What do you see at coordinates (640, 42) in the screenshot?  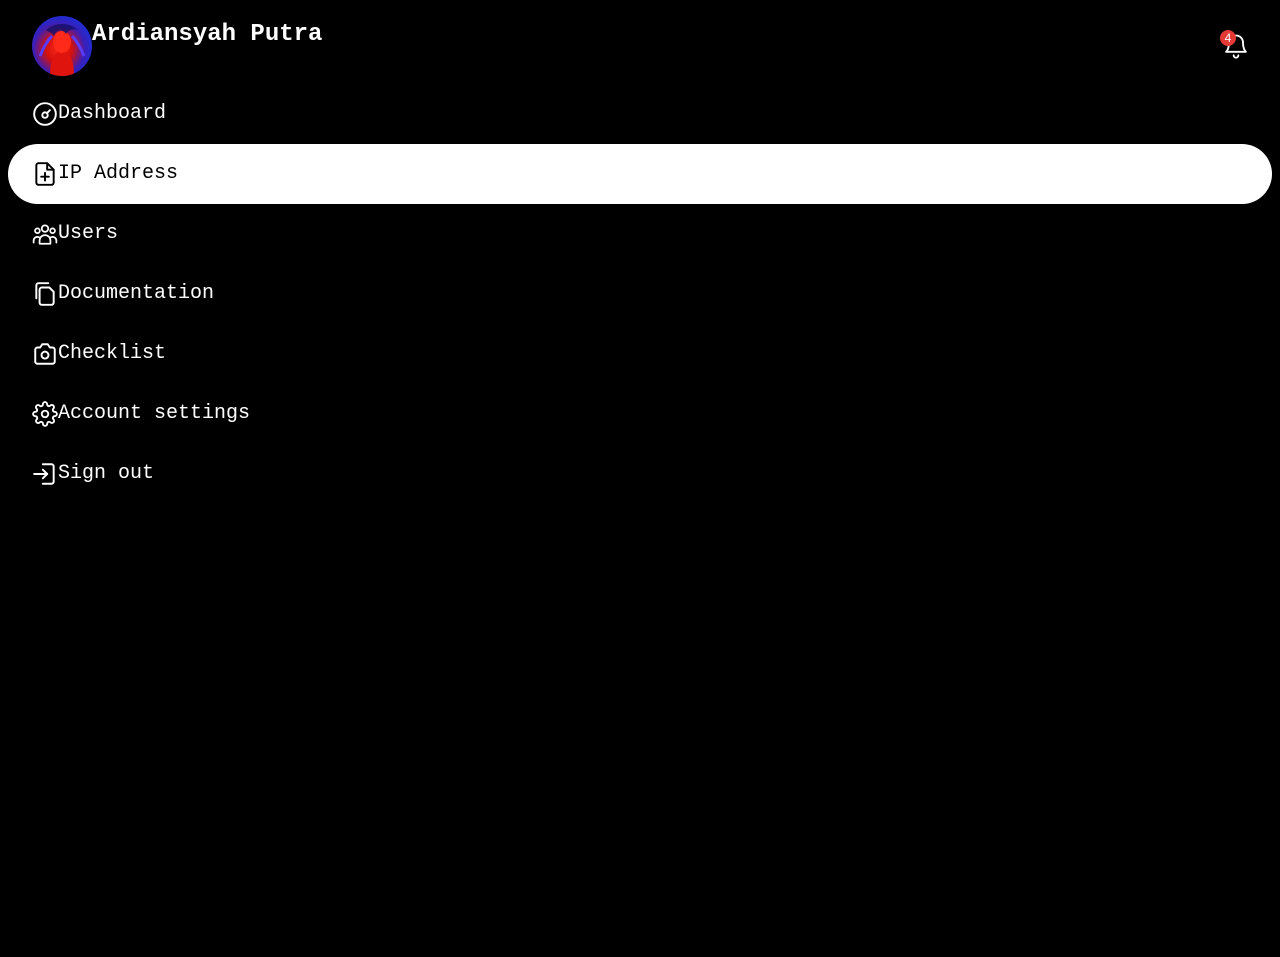 I see `top-bar: Ardiansyah Putra 4` at bounding box center [640, 42].